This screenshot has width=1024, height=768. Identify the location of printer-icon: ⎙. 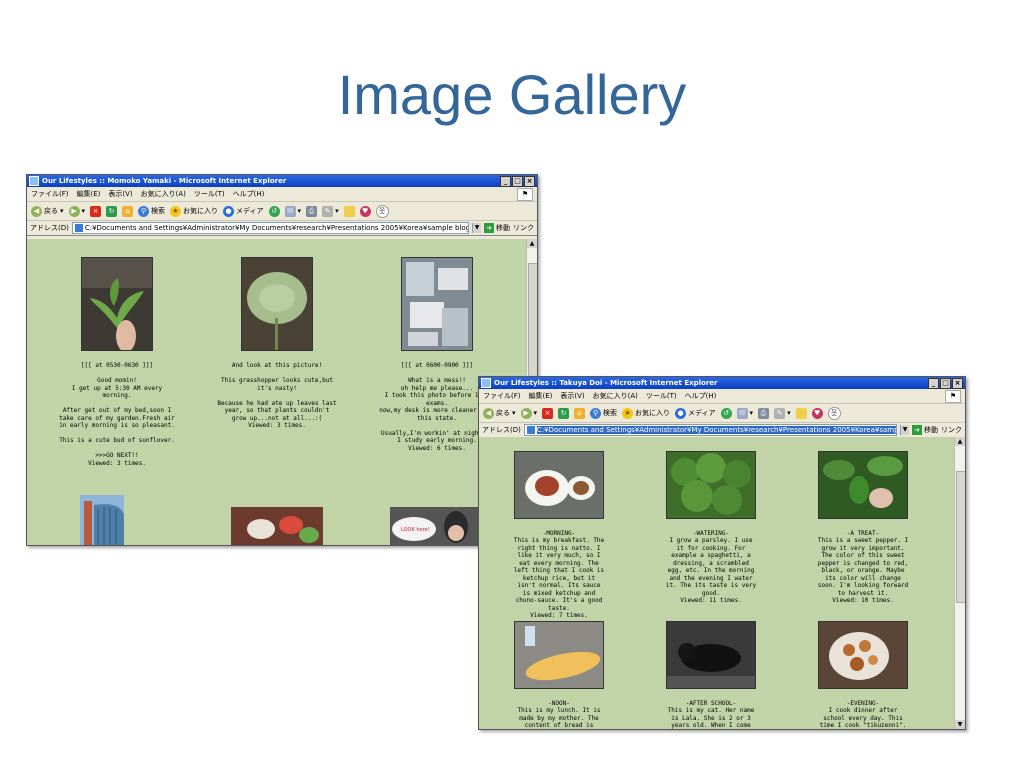
(764, 413).